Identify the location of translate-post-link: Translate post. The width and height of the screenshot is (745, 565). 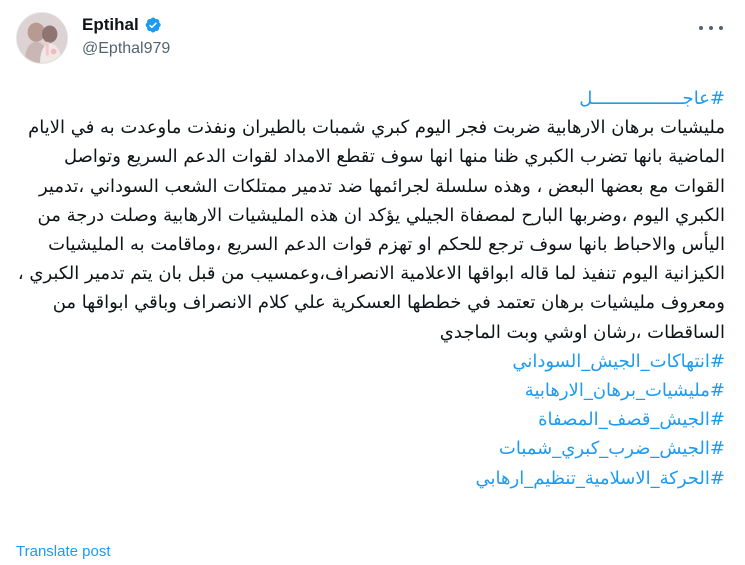
(63, 552).